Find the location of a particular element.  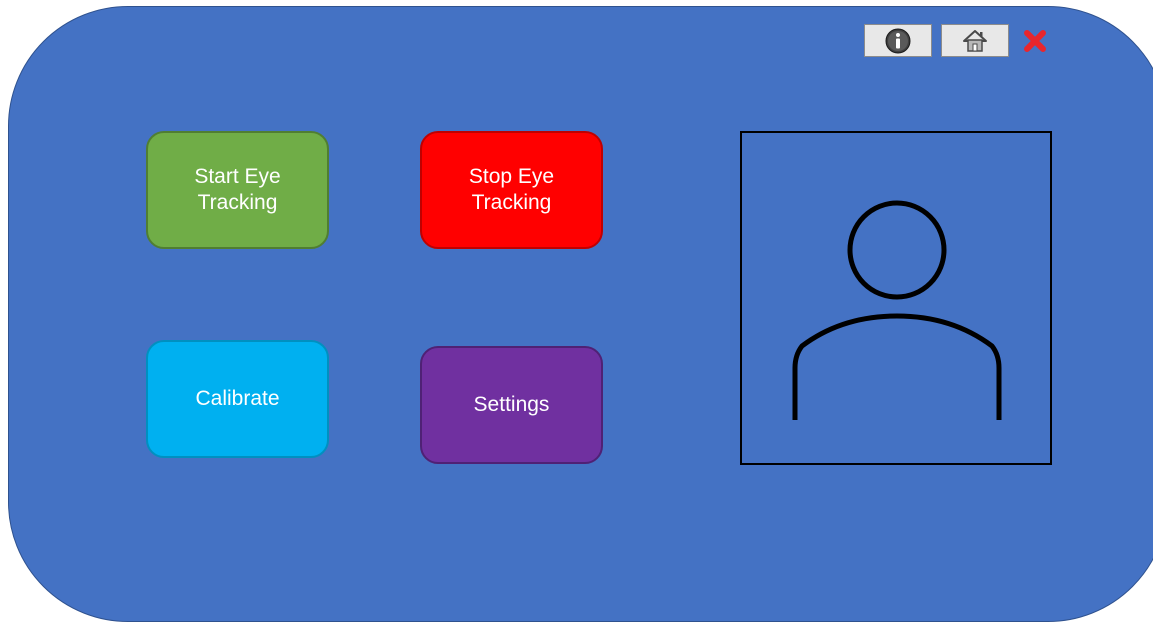

info-icon is located at coordinates (898, 40).